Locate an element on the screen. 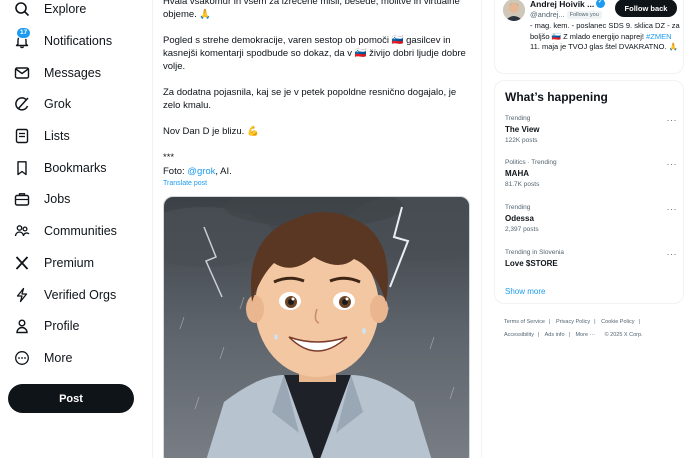 The image size is (688, 458). more-circle-icon is located at coordinates (22, 358).